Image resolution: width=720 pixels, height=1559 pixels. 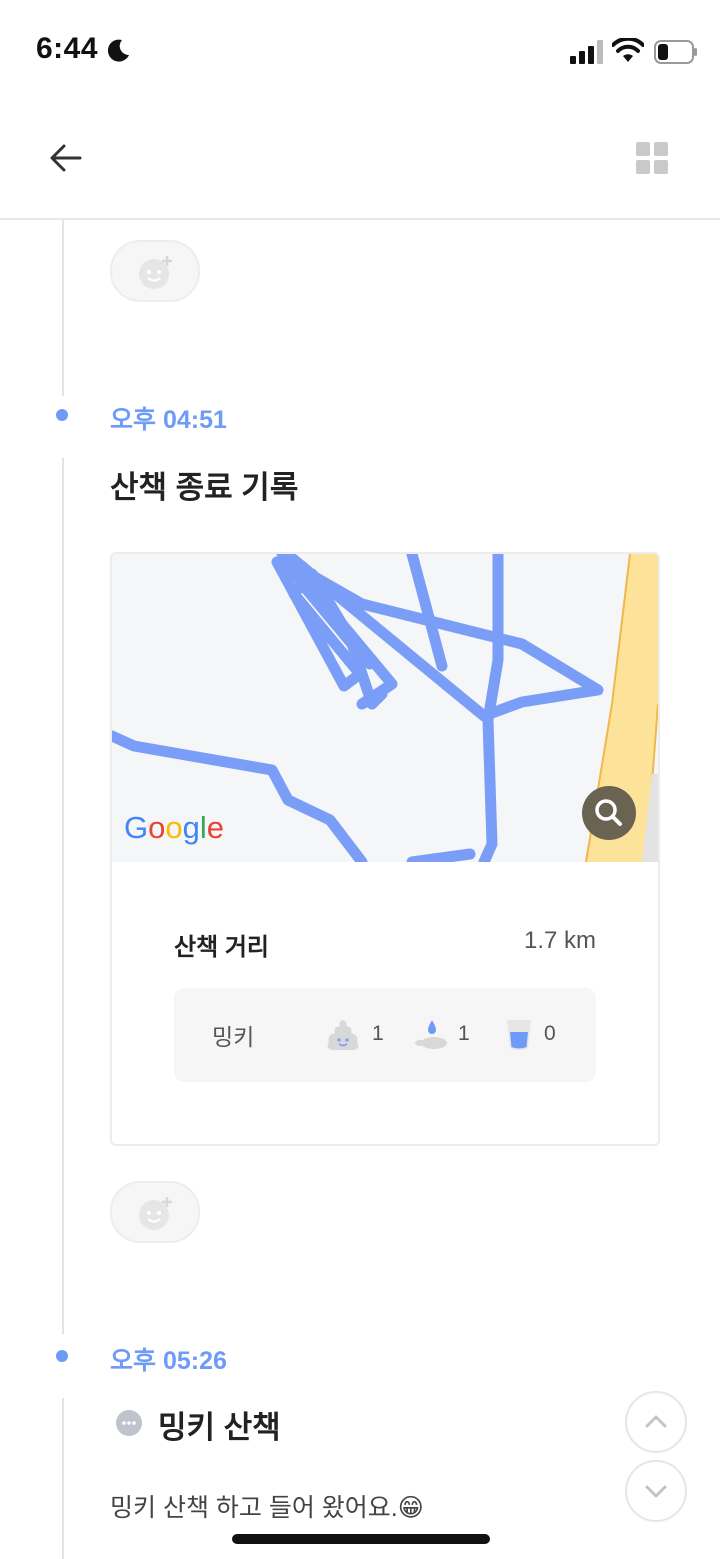 I want to click on scroll-up-button, so click(x=656, y=1422).